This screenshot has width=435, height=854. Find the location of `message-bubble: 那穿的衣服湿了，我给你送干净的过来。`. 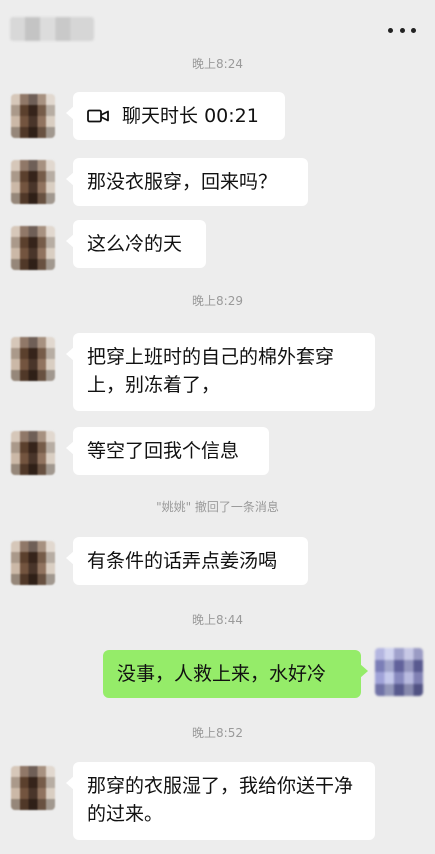

message-bubble: 那穿的衣服湿了，我给你送干净的过来。 is located at coordinates (220, 801).